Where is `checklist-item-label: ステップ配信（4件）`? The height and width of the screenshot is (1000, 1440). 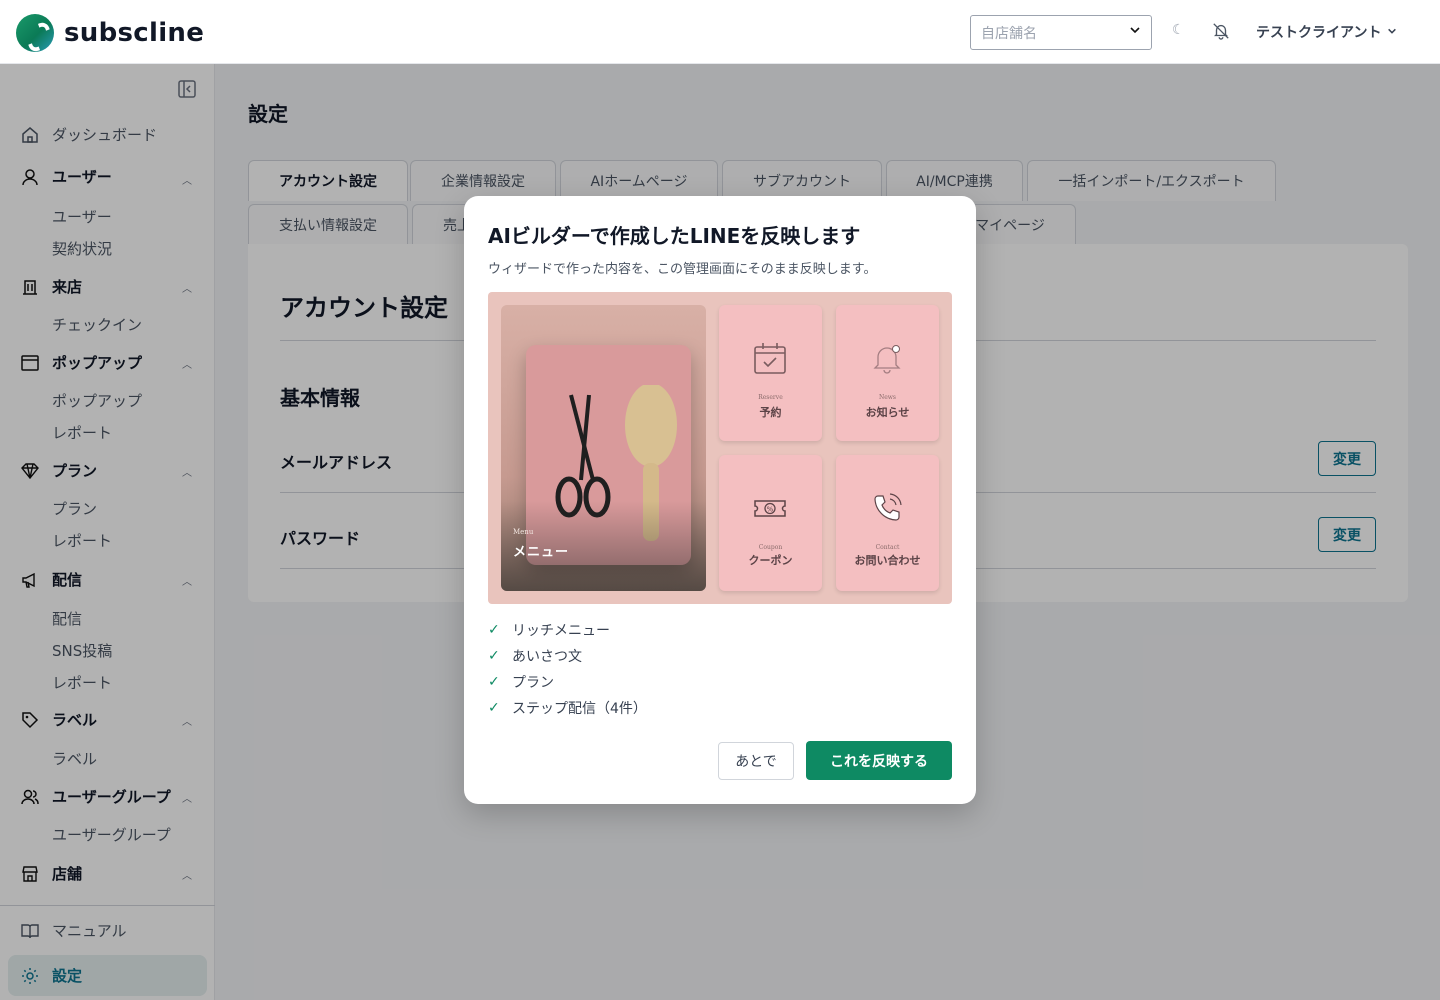
checklist-item-label: ステップ配信（4件） is located at coordinates (579, 709).